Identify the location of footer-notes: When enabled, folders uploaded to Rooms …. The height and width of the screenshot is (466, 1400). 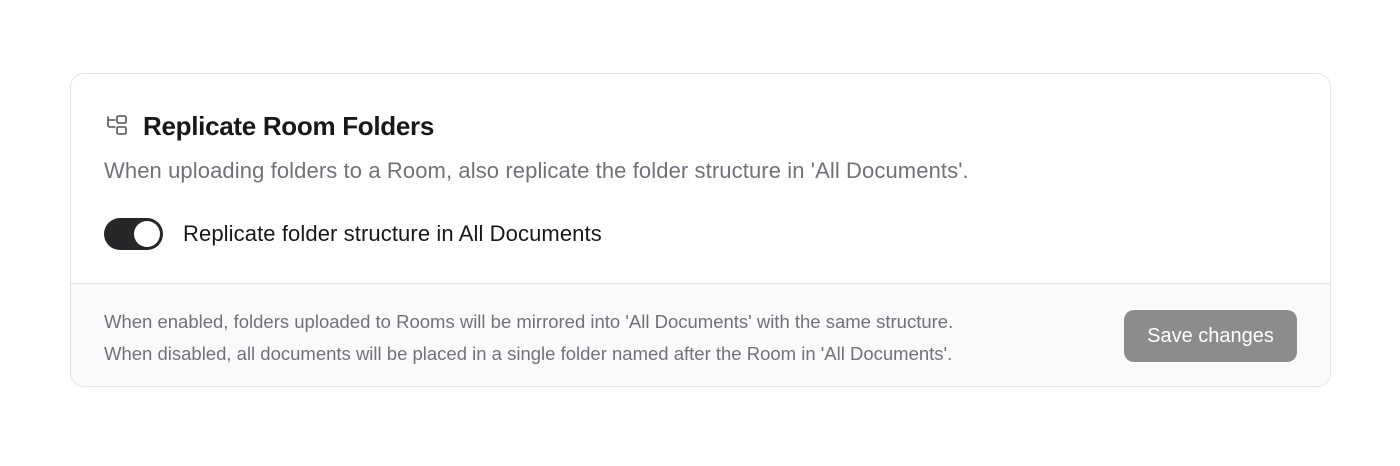
(528, 338).